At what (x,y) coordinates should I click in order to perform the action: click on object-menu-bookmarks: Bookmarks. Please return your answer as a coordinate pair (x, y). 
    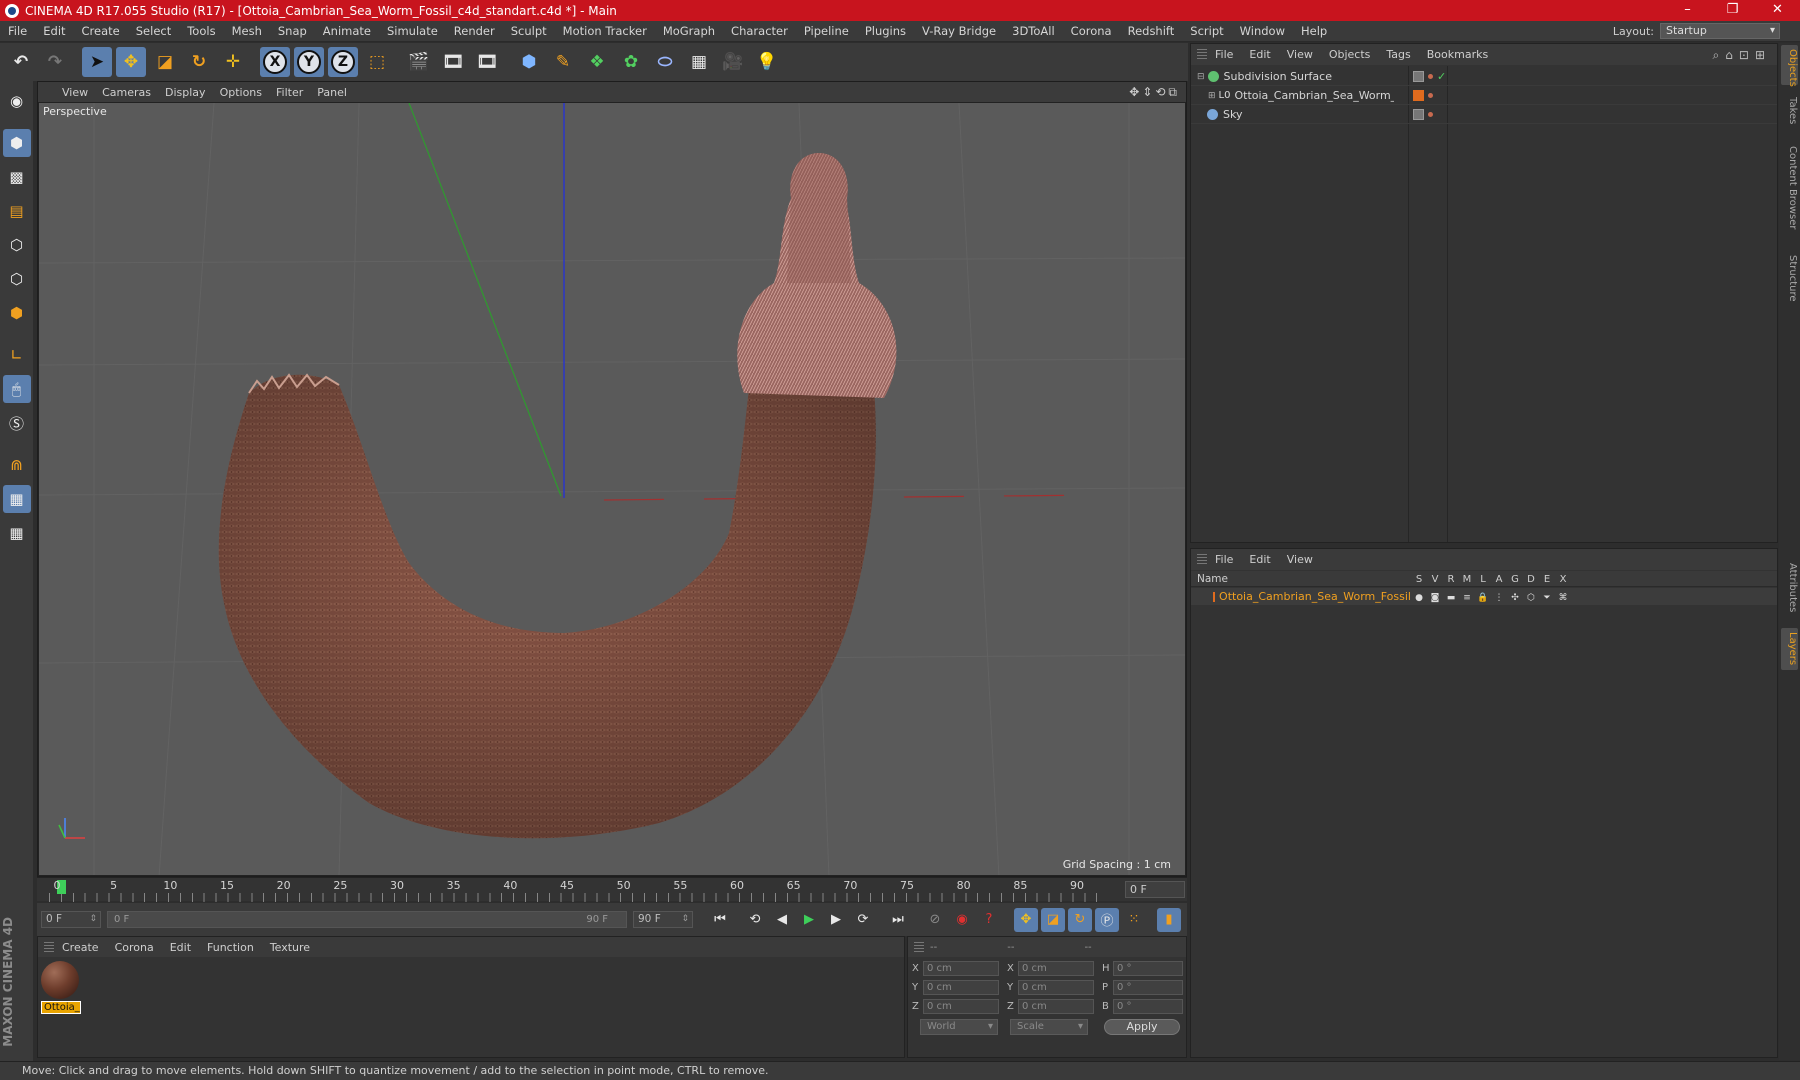
    Looking at the image, I should click on (1457, 54).